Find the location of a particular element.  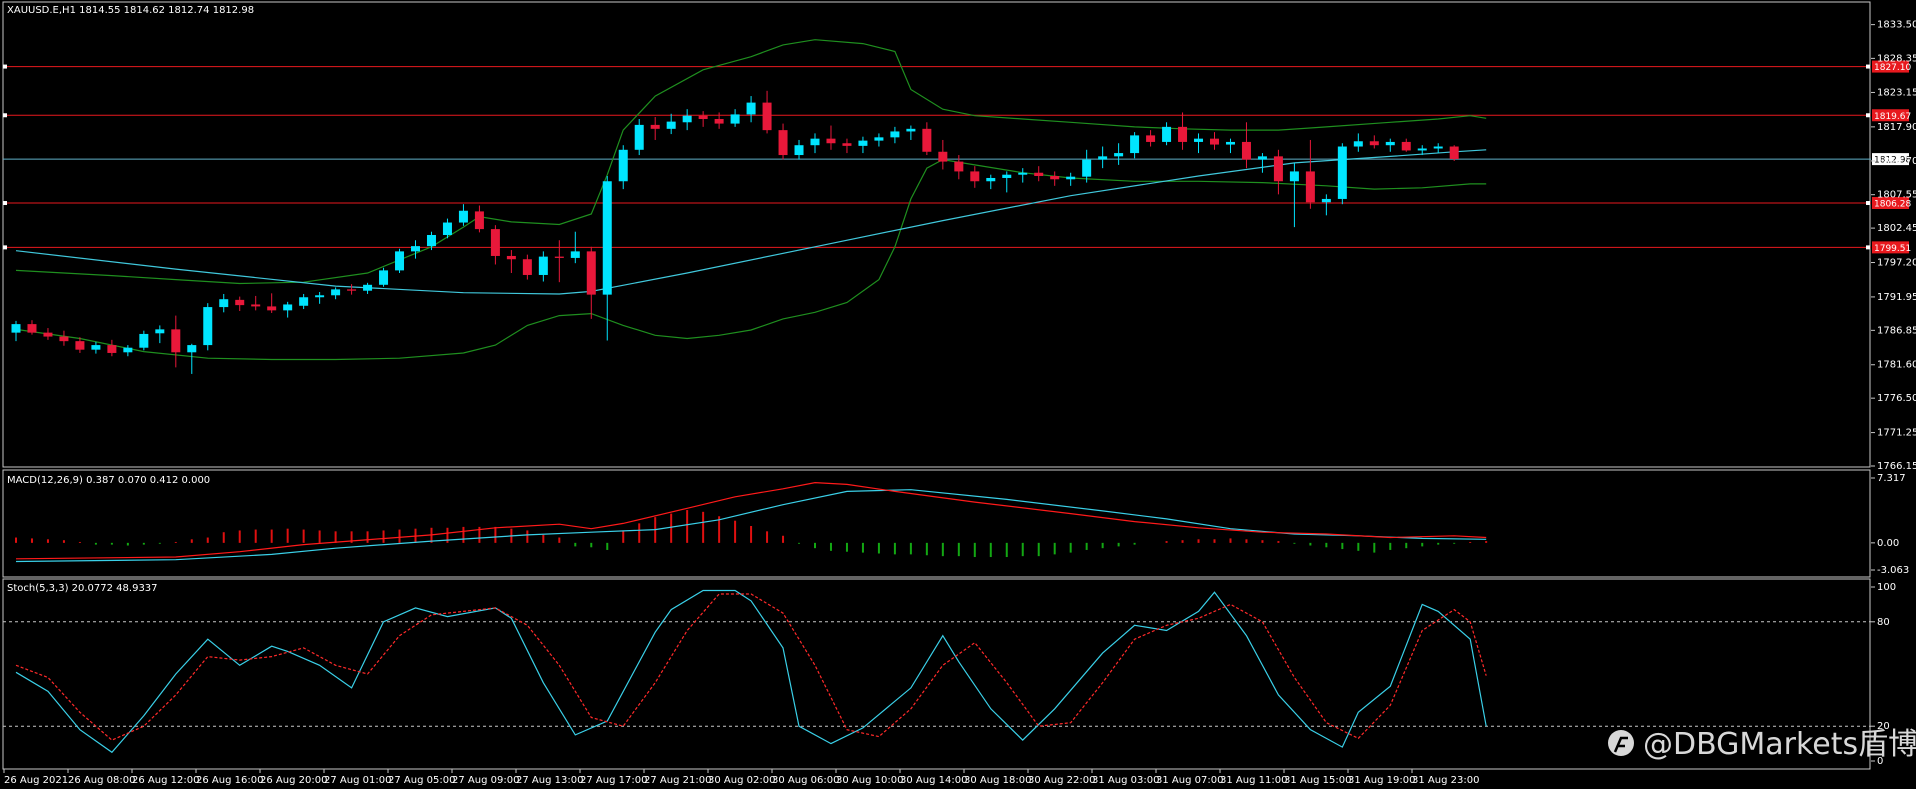

price-tick-label: 1802.45 is located at coordinates (1896, 228).